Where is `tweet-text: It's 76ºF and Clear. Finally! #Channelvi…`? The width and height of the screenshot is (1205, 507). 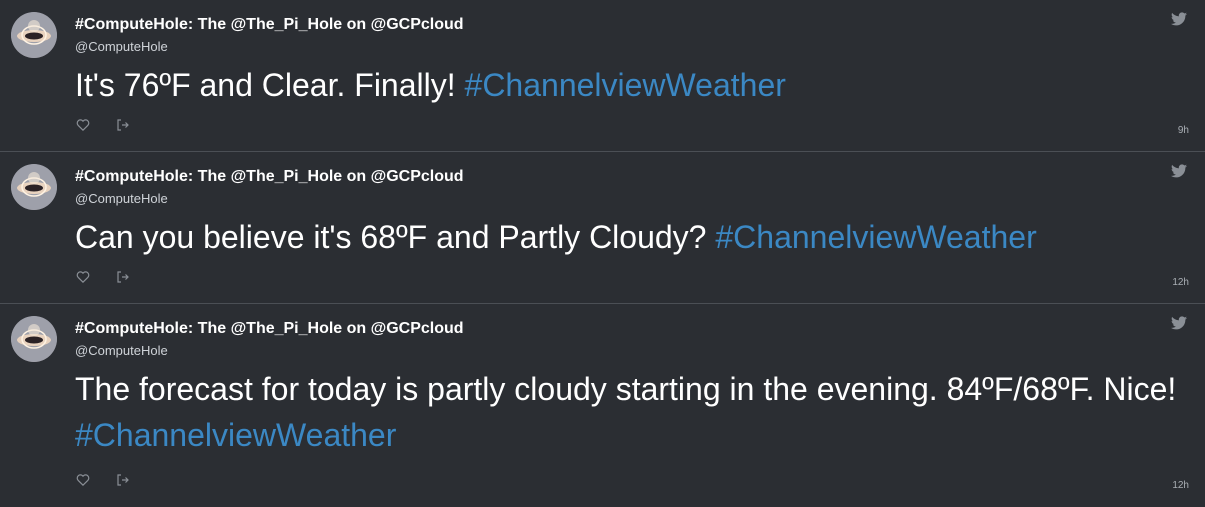 tweet-text: It's 76ºF and Clear. Finally! #Channelvi… is located at coordinates (632, 85).